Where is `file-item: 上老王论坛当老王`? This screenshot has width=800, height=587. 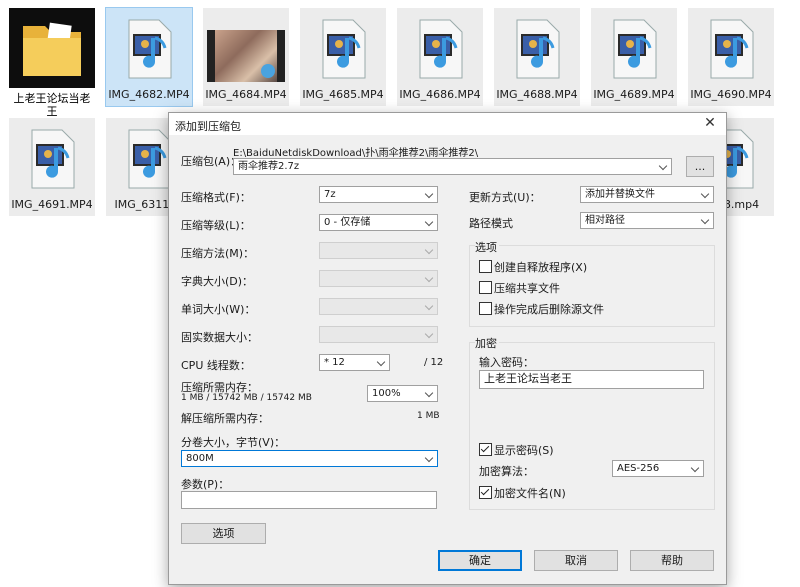 file-item: 上老王论坛当老王 is located at coordinates (52, 63).